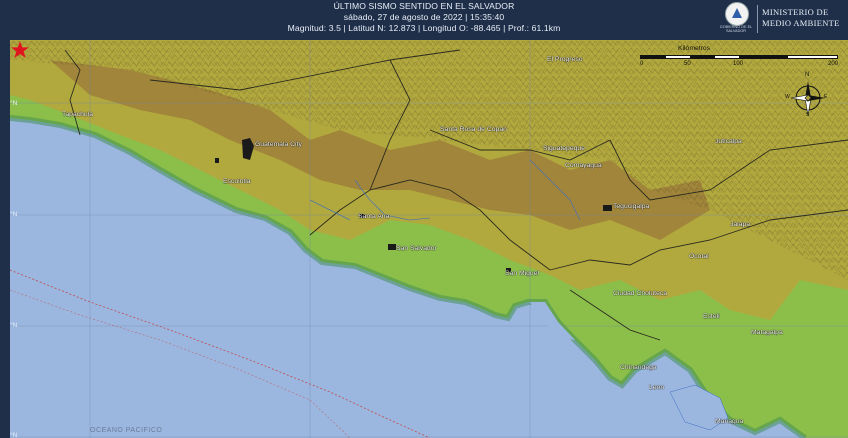 The image size is (848, 438). I want to click on place-sansalvador: San Salvador, so click(416, 248).